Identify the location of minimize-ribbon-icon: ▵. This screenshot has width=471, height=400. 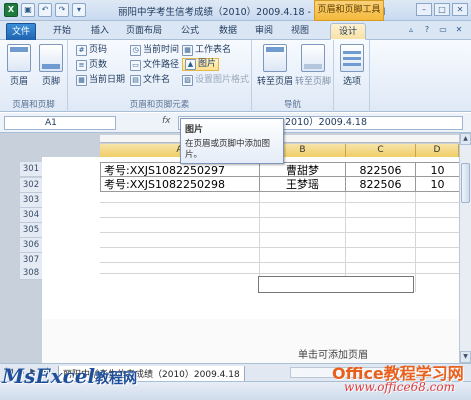
(411, 30).